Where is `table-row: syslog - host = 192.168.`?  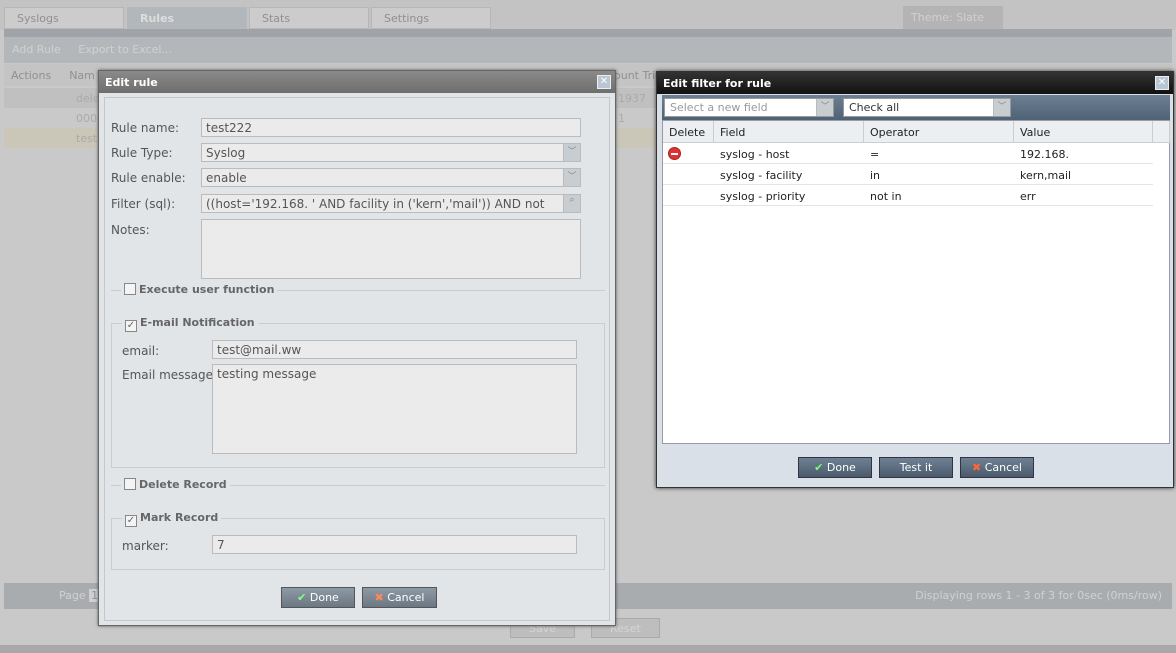 table-row: syslog - host = 192.168. is located at coordinates (908, 153).